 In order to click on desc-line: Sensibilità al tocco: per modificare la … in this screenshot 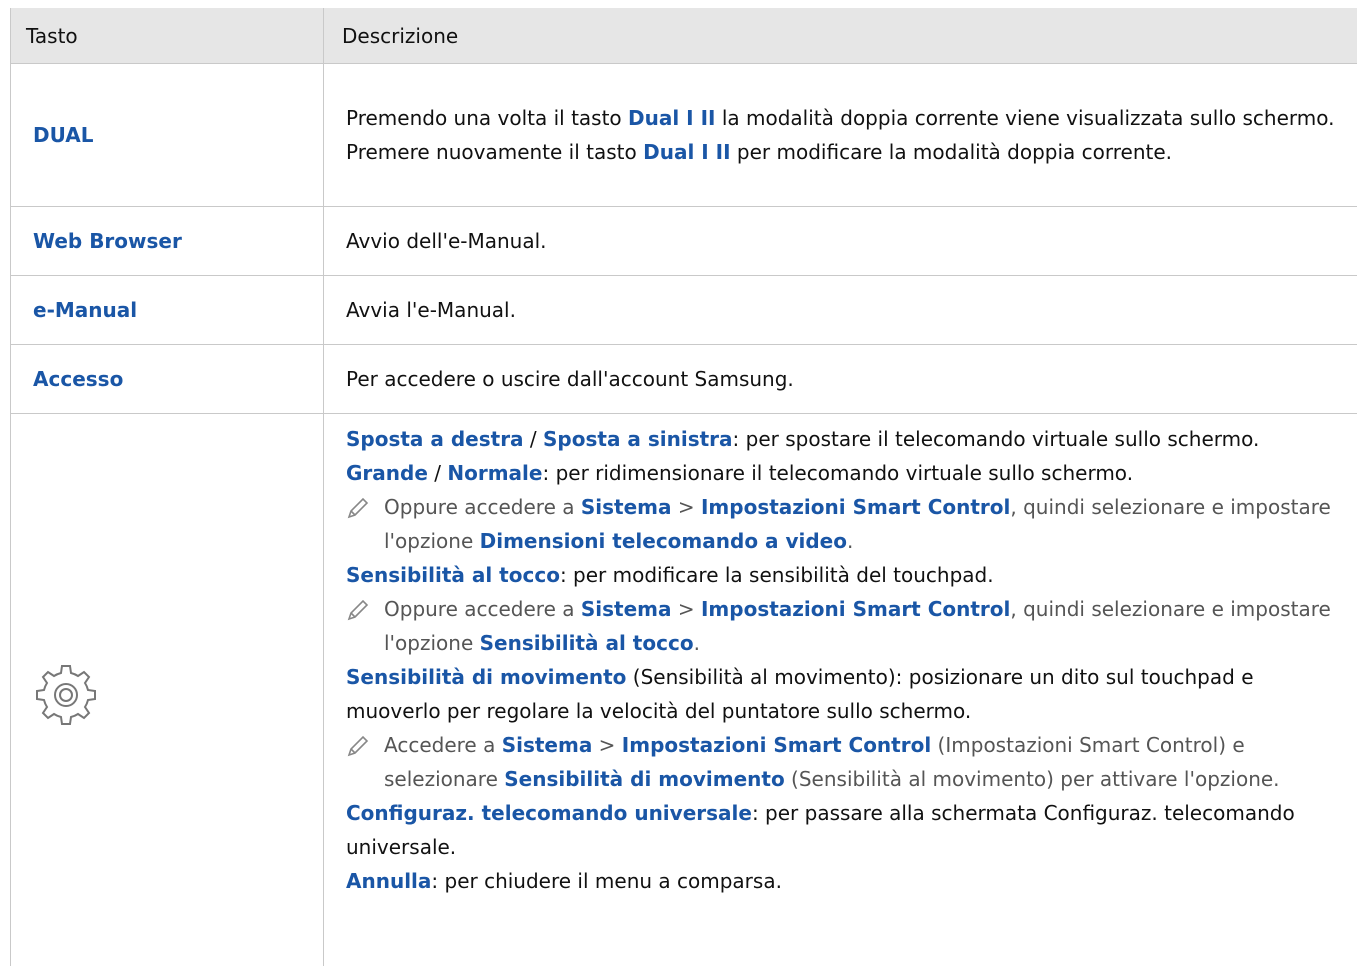, I will do `click(844, 575)`.